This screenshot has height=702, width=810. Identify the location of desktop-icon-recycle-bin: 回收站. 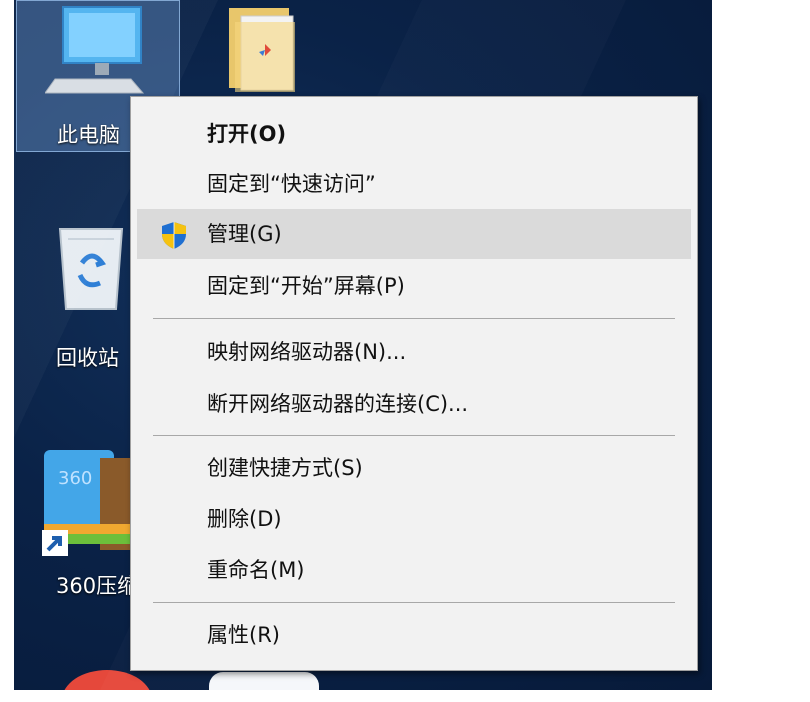
(76, 295).